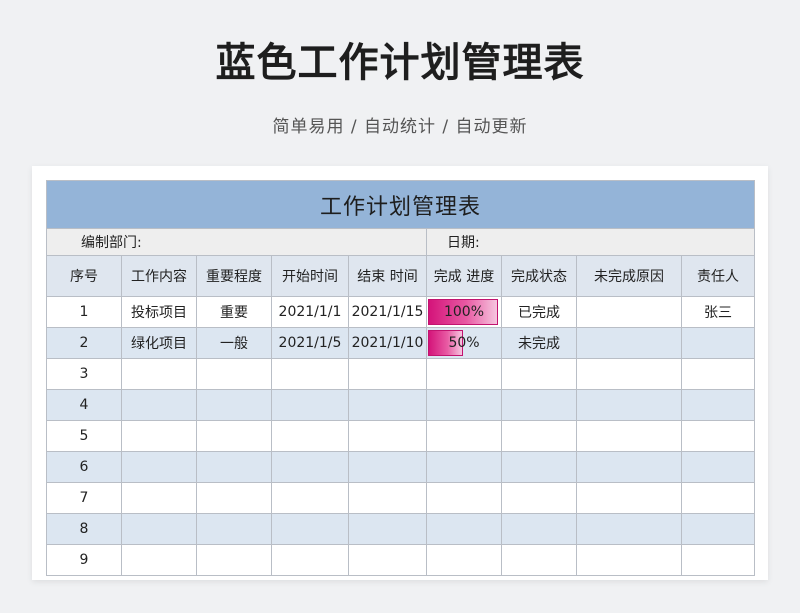 The width and height of the screenshot is (800, 613). I want to click on cell-no: 2, so click(84, 343).